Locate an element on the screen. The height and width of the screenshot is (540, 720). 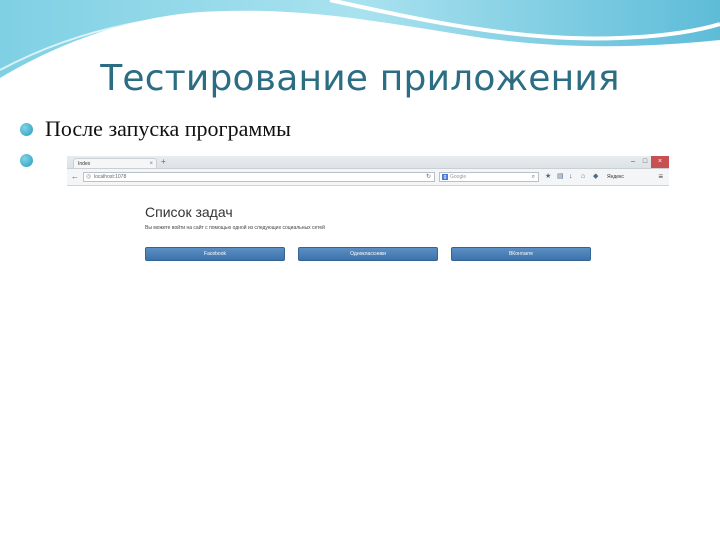
bullet-item is located at coordinates (32, 160).